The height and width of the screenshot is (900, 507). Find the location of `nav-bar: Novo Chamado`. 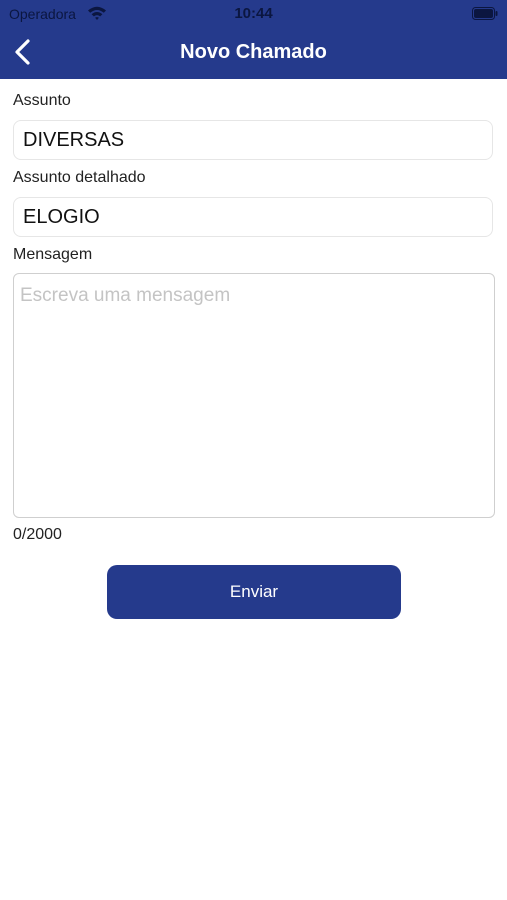

nav-bar: Novo Chamado is located at coordinates (253, 53).